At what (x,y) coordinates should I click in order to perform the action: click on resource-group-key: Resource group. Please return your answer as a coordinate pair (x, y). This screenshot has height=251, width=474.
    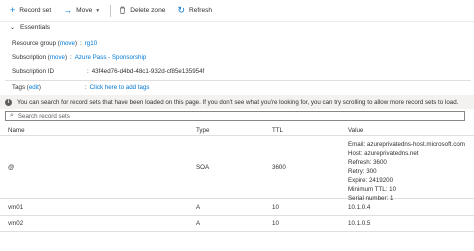
    Looking at the image, I should click on (34, 43).